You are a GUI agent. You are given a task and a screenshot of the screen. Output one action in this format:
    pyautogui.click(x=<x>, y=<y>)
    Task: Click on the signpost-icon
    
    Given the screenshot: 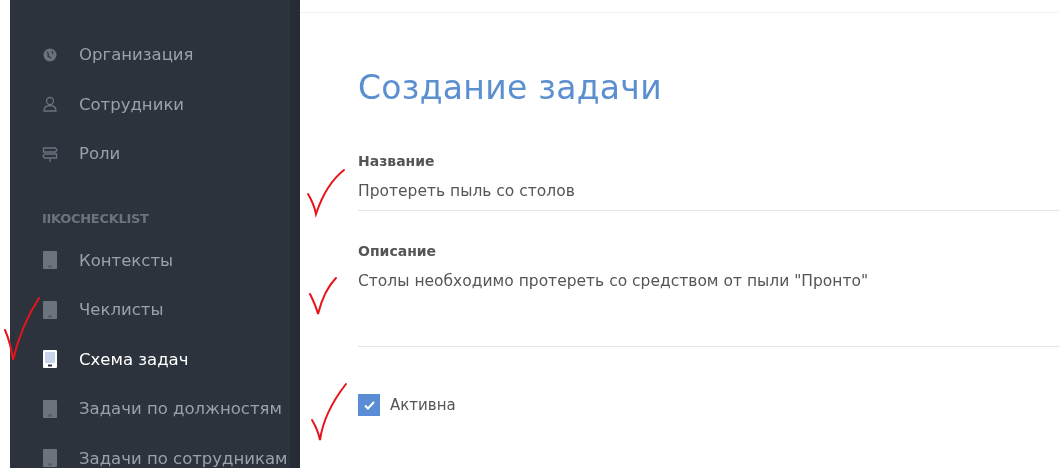 What is the action you would take?
    pyautogui.click(x=50, y=153)
    